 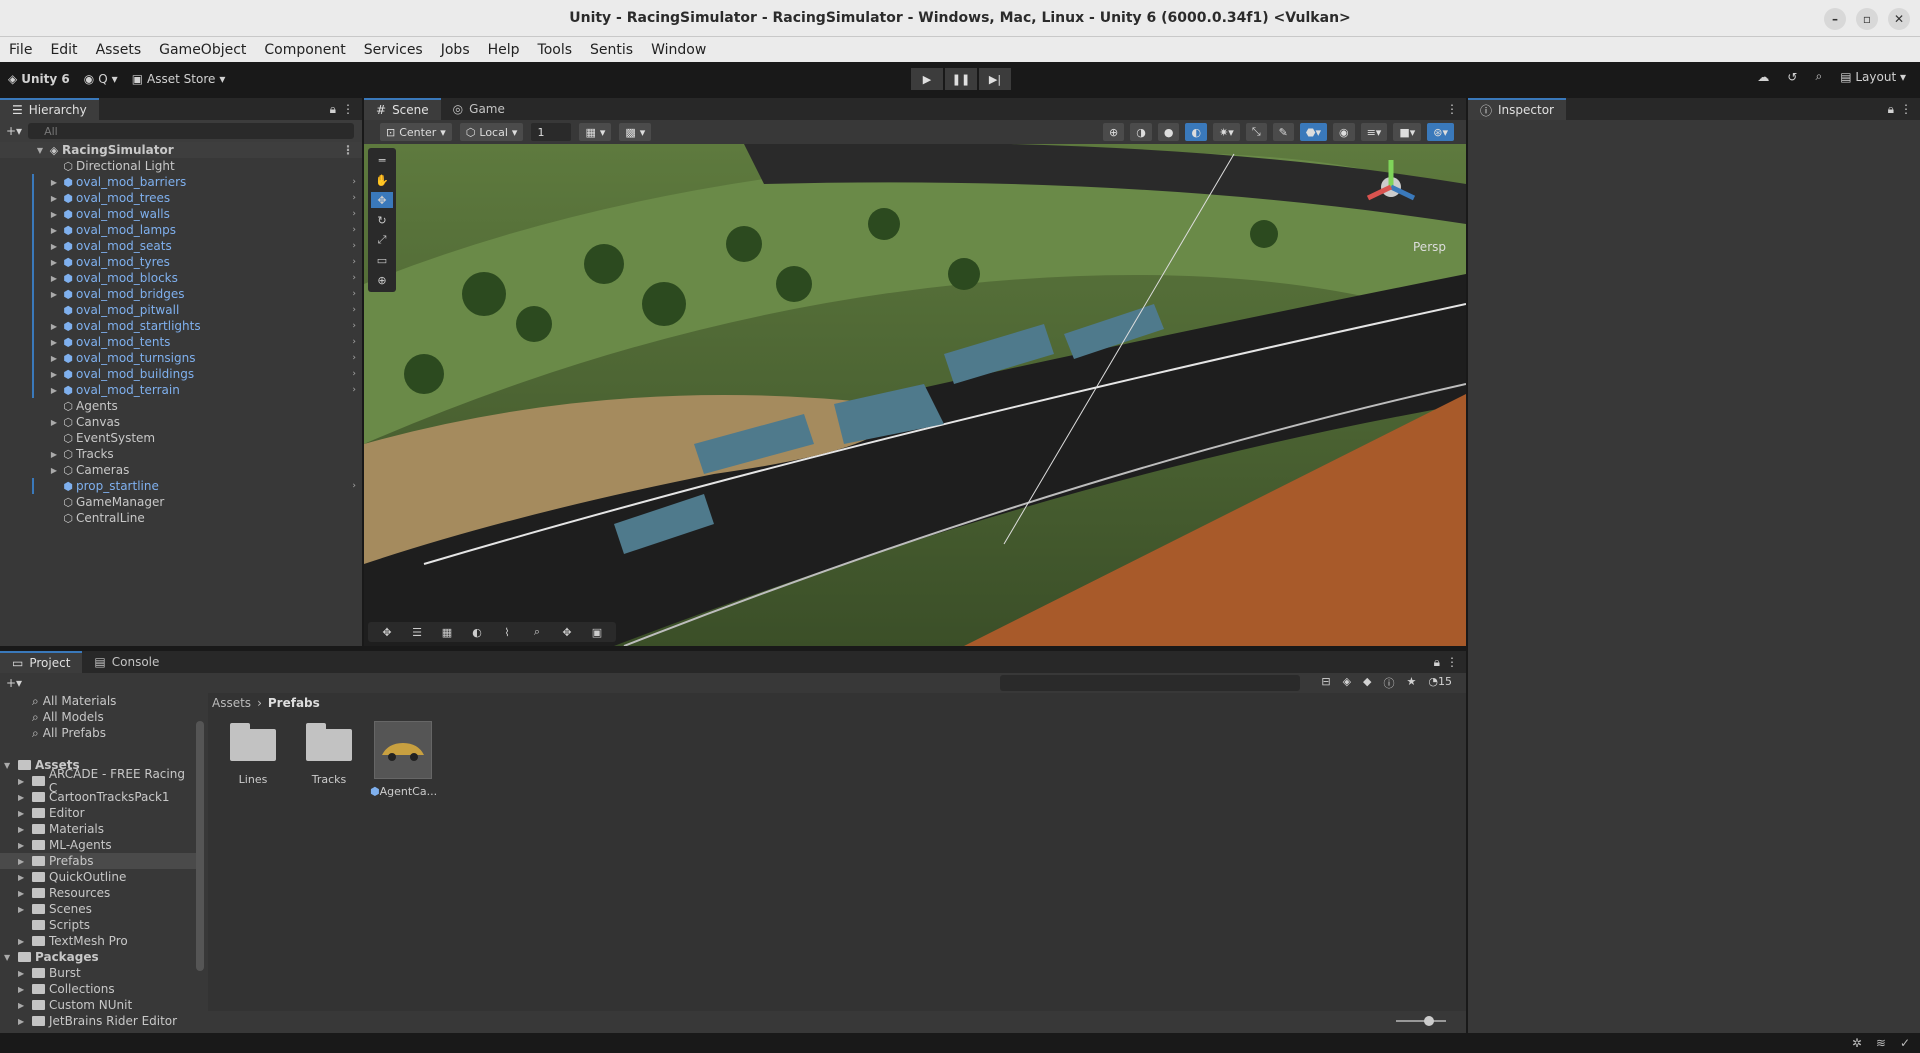 I want to click on list-item: ▼ Packages, so click(x=98, y=957).